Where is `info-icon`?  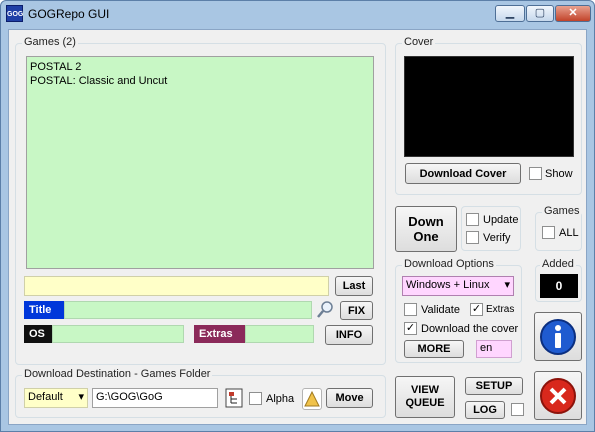
info-icon is located at coordinates (558, 337).